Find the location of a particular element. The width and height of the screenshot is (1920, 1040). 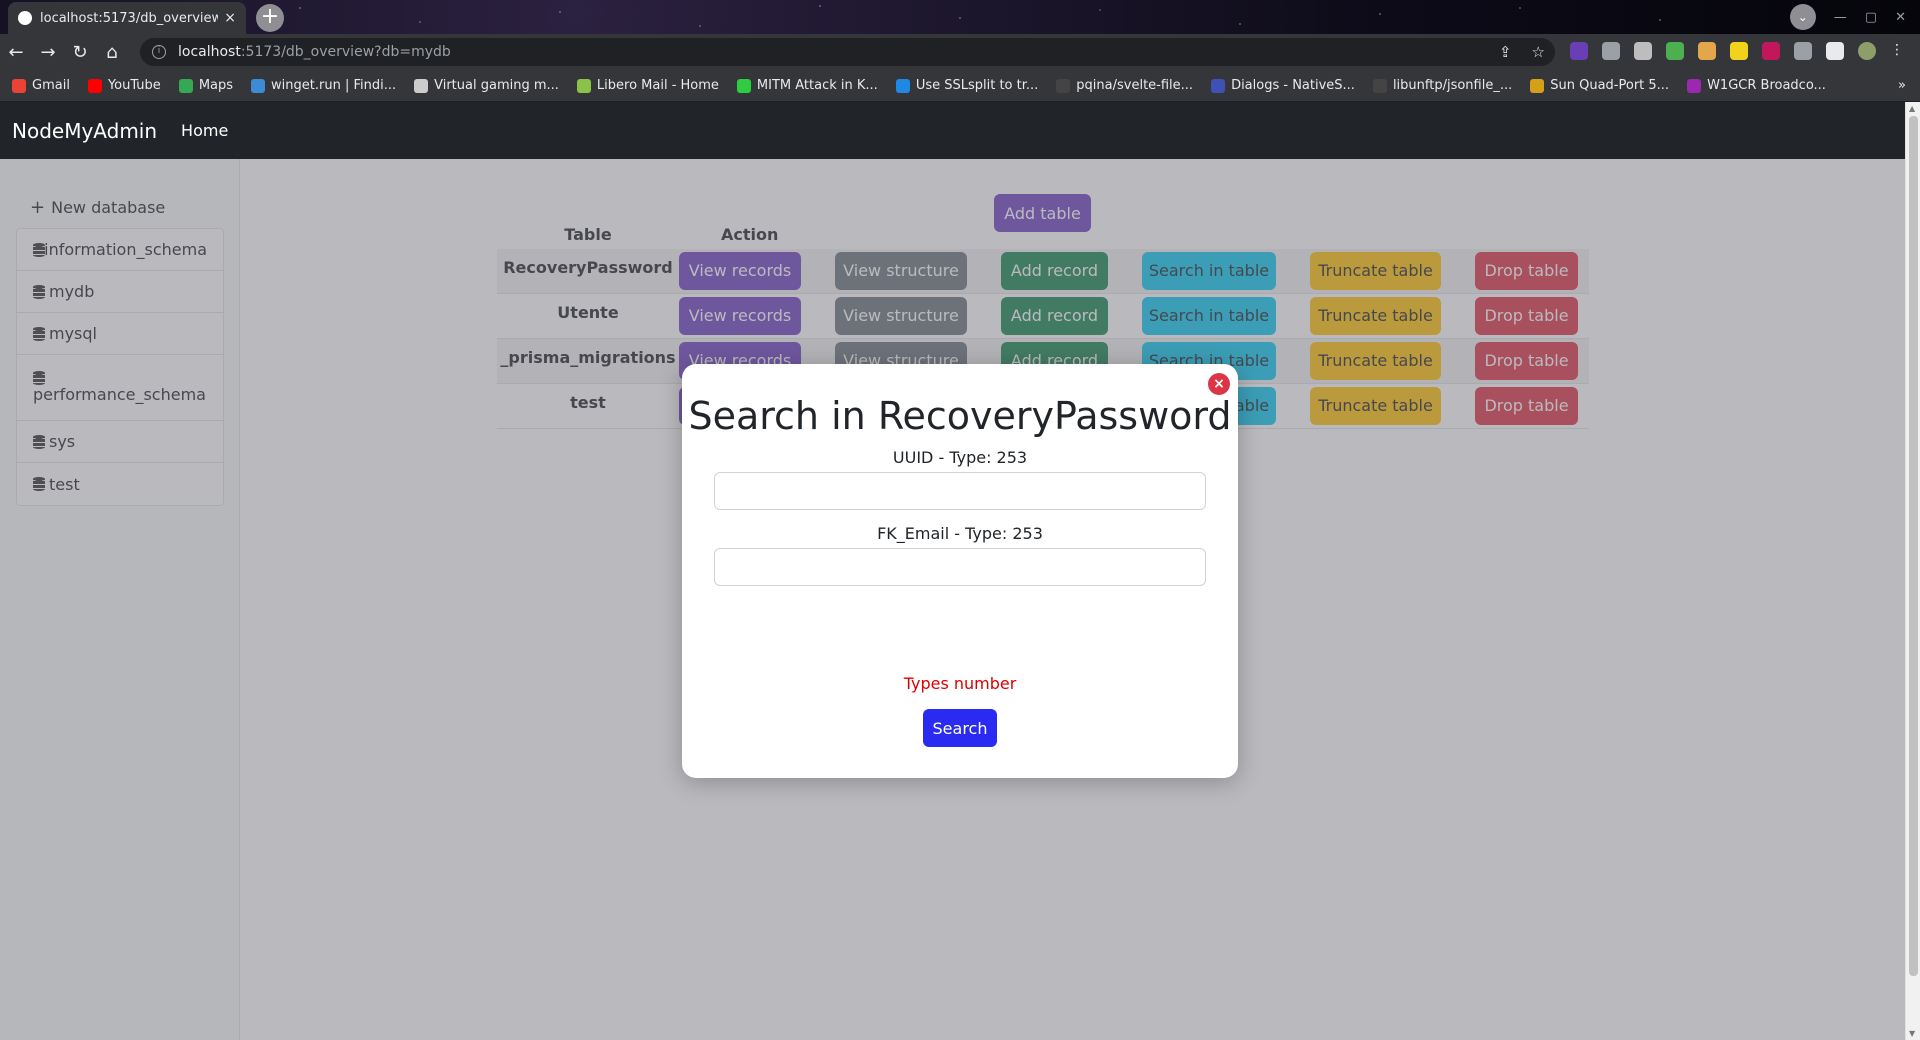

bookmark-item: Gmail is located at coordinates (41, 85).